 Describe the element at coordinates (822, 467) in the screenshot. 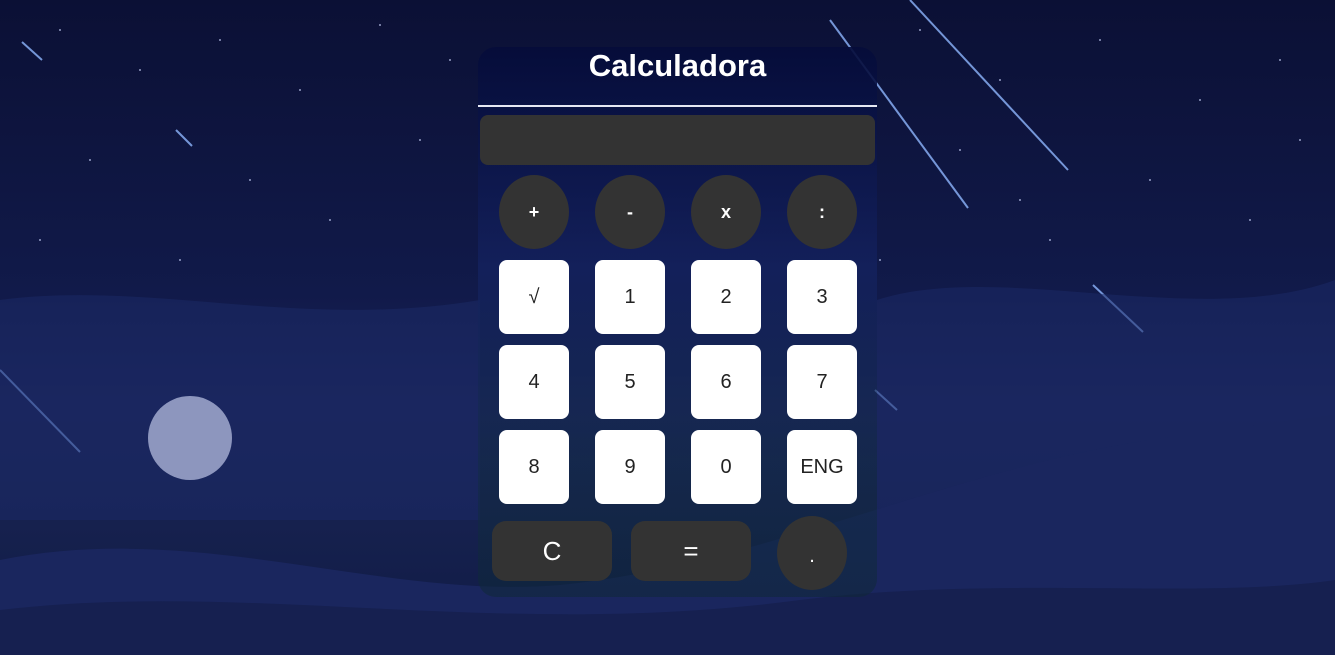

I see `eng-button: ENG` at that location.